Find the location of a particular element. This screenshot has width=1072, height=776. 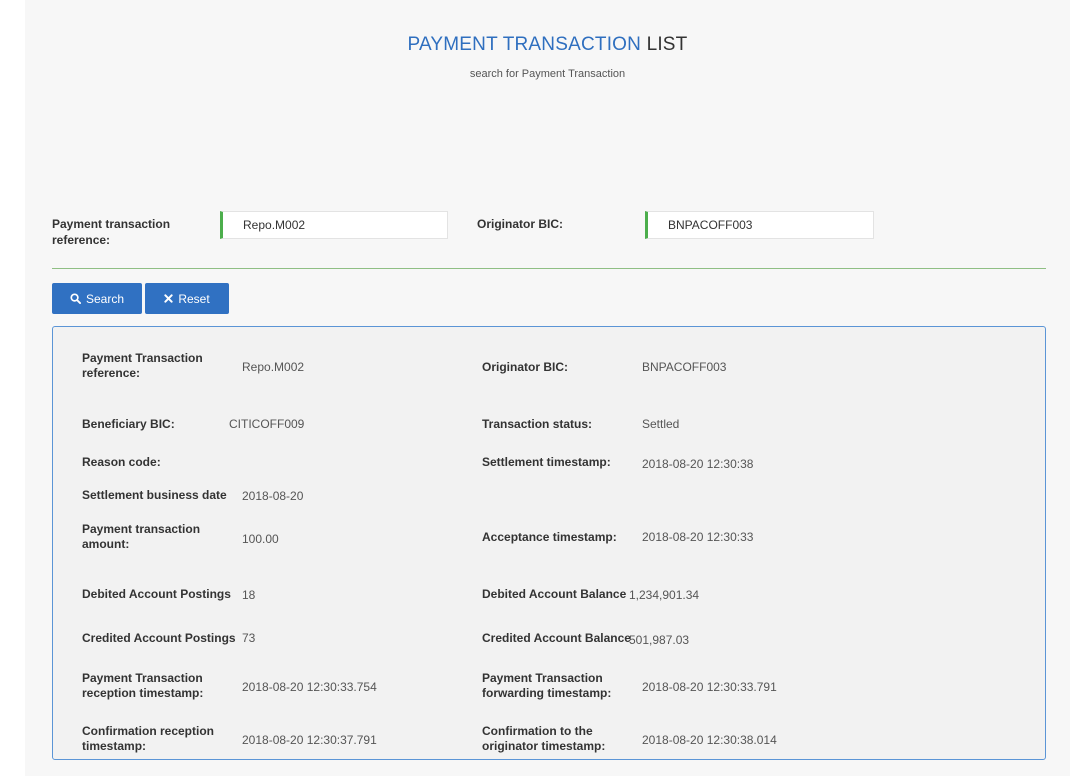

result-benef-value: CITICOFF009 is located at coordinates (267, 424).